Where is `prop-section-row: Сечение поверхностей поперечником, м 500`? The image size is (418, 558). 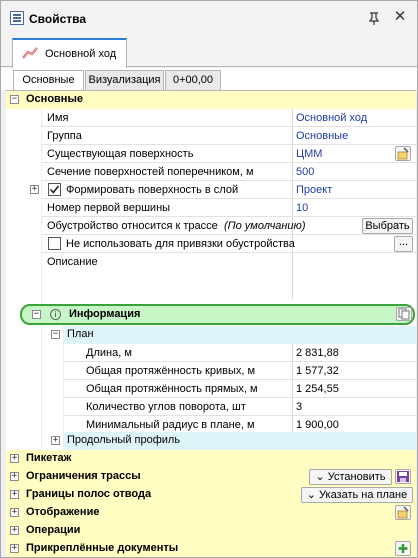 prop-section-row: Сечение поверхностей поперечником, м 500 is located at coordinates (211, 172).